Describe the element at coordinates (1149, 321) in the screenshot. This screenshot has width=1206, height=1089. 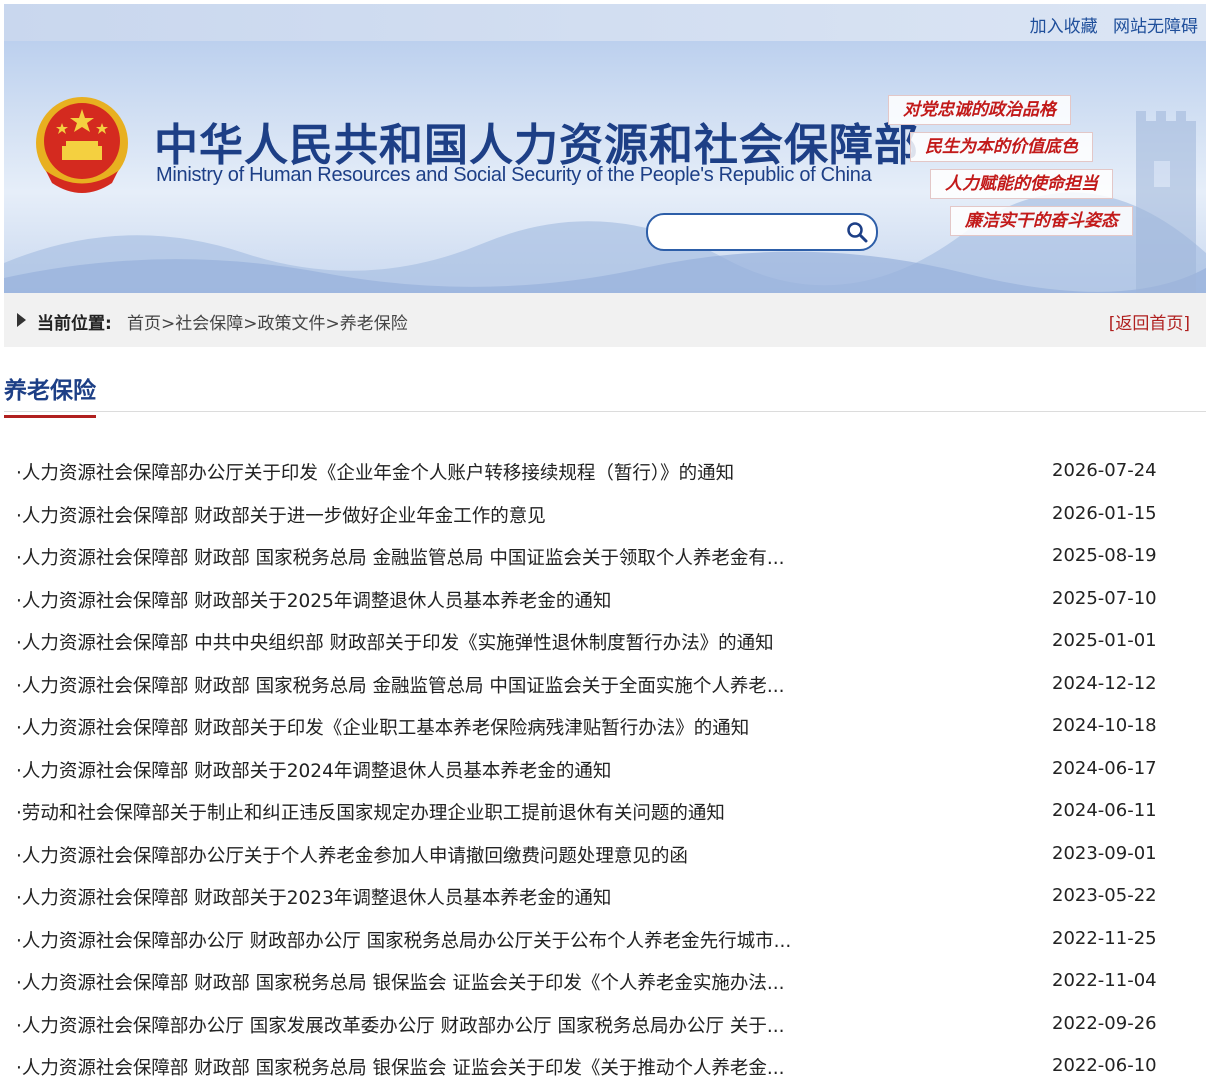
I see `back-home-link: [返回首页]` at that location.